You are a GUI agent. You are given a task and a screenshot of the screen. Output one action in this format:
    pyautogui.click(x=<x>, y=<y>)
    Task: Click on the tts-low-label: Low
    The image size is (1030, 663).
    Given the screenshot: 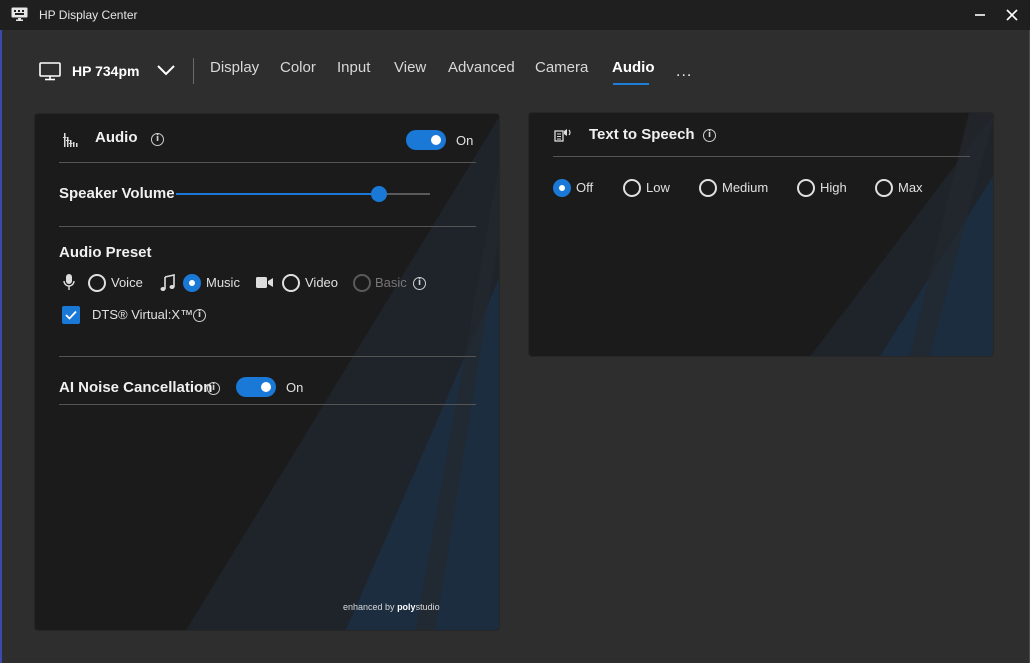 What is the action you would take?
    pyautogui.click(x=658, y=187)
    